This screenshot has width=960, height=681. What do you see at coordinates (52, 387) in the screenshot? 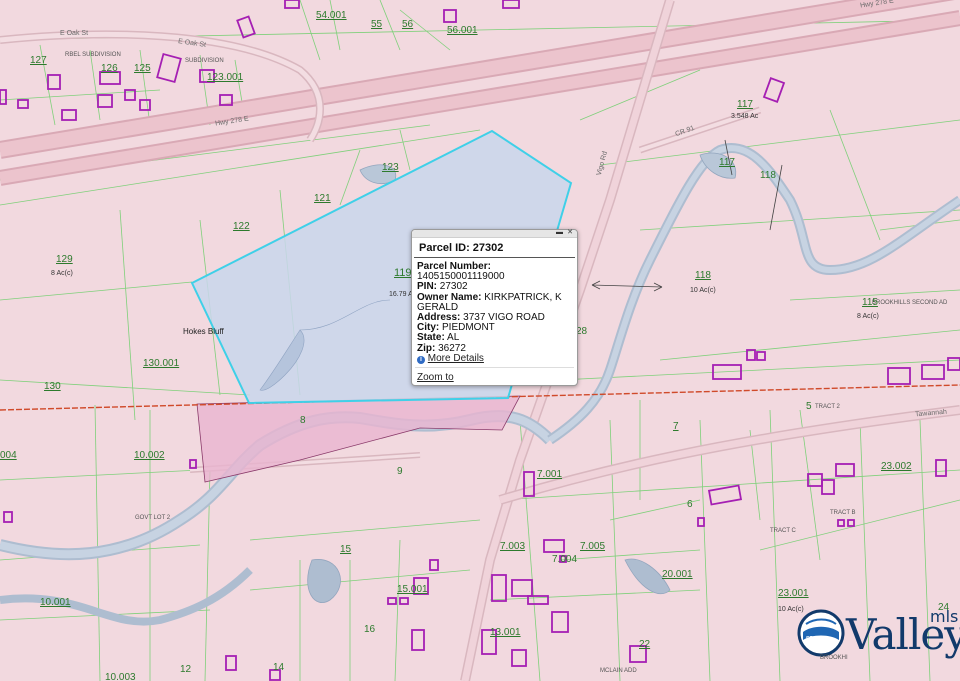
I see `parcel-label: 130` at bounding box center [52, 387].